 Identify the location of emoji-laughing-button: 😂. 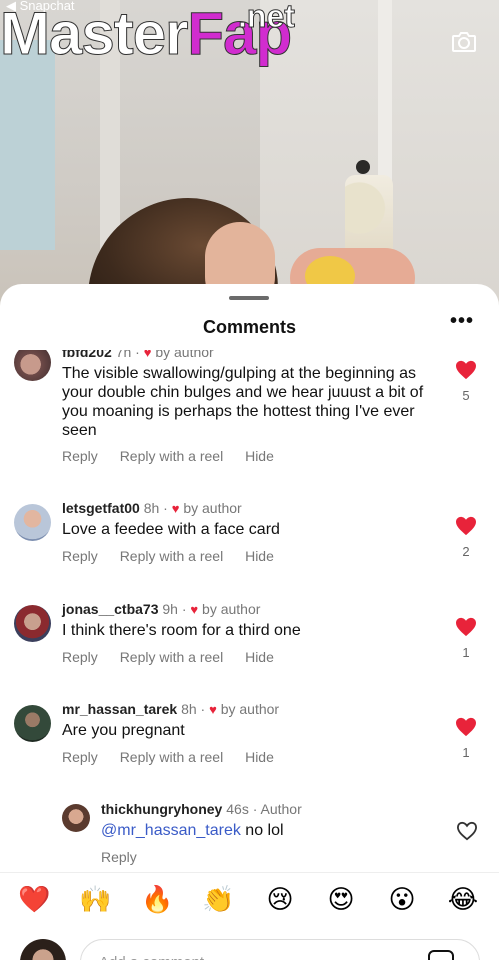
(463, 899).